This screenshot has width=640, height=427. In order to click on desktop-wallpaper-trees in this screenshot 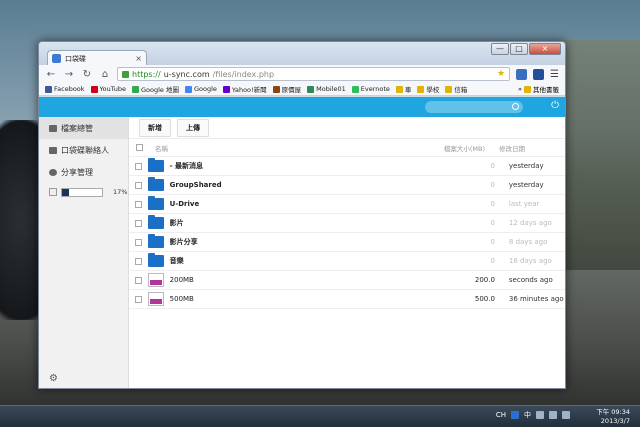, I will do `click(600, 155)`.